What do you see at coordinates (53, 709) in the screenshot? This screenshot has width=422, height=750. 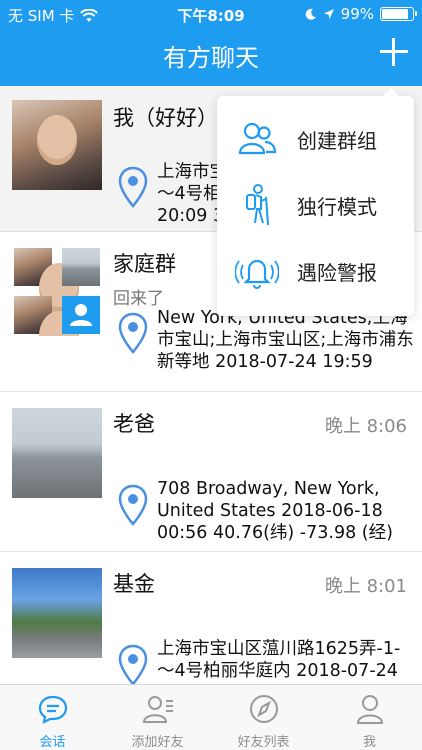 I see `chat-bubble-icon` at bounding box center [53, 709].